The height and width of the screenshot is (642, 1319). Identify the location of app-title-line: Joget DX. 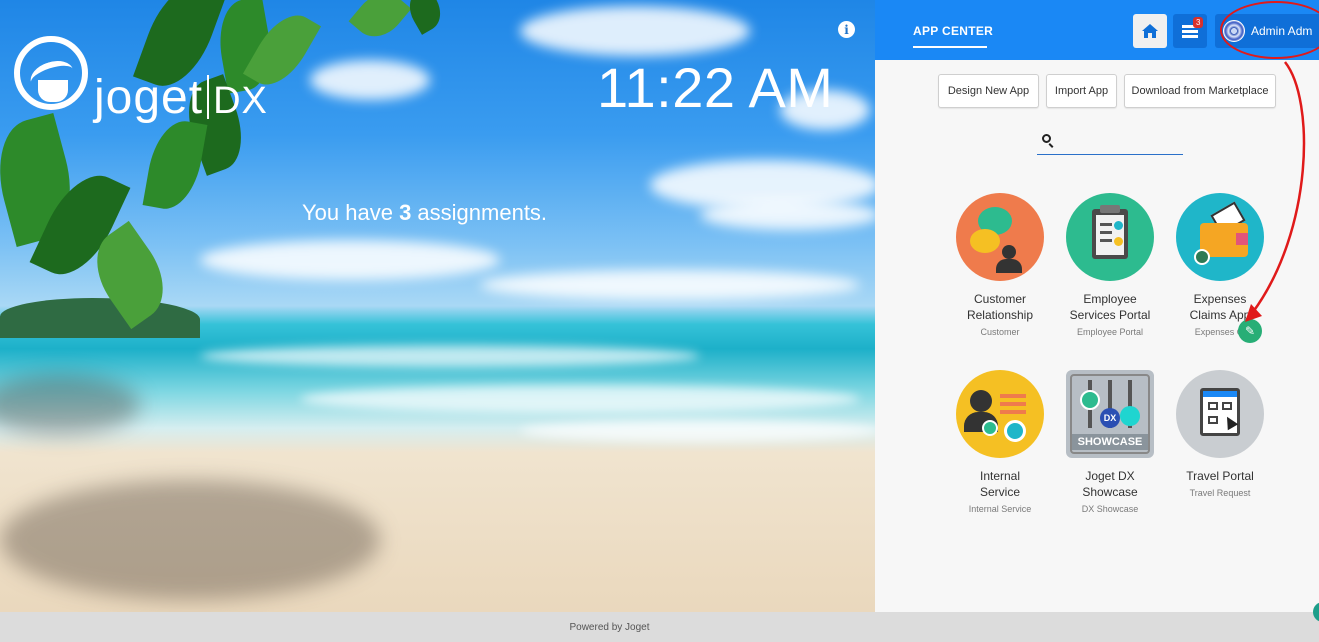
(1110, 476).